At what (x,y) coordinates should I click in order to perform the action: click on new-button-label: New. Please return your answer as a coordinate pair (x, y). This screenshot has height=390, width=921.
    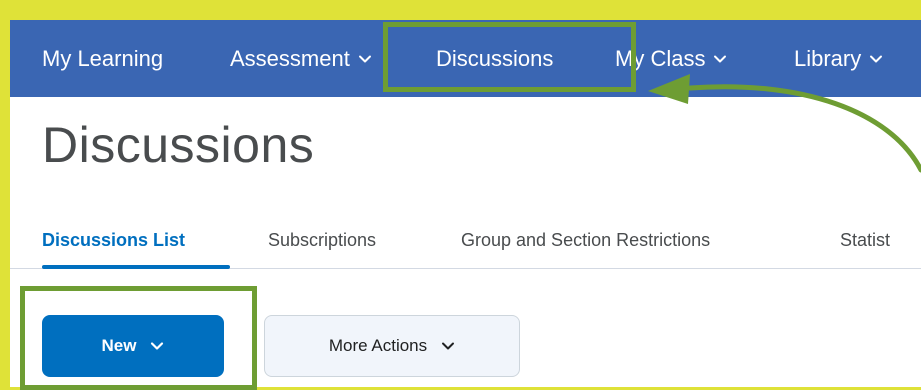
    Looking at the image, I should click on (119, 345).